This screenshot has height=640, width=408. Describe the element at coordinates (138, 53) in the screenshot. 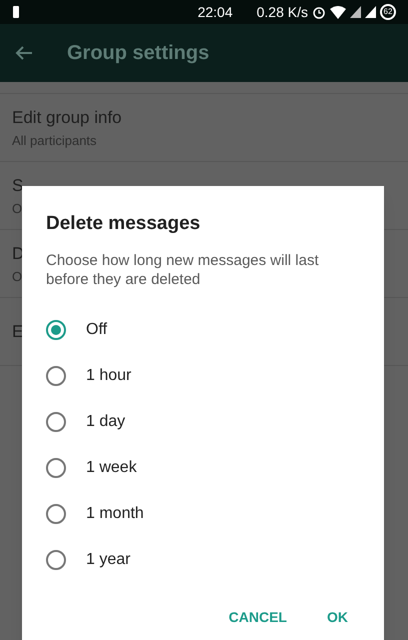

I see `screen-title: Group settings` at that location.